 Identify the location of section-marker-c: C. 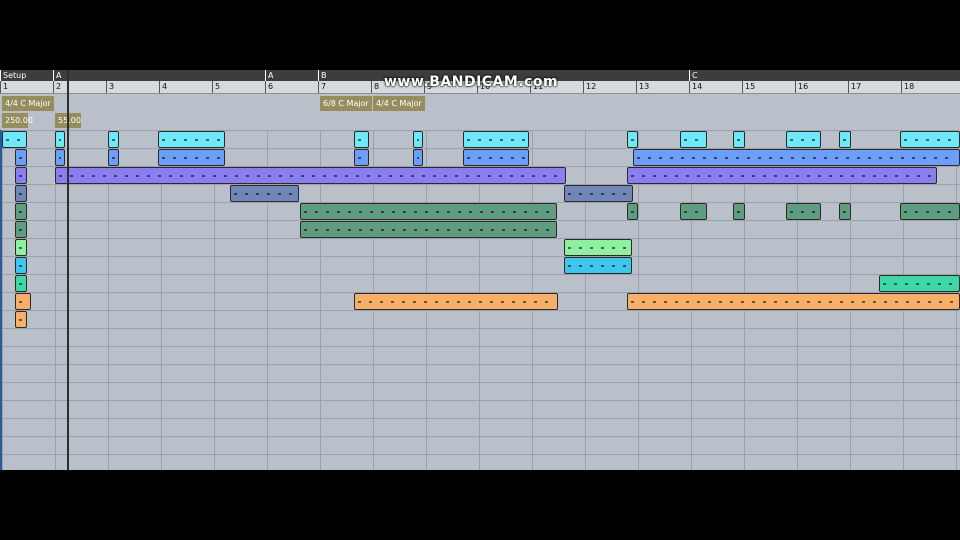
(693, 75).